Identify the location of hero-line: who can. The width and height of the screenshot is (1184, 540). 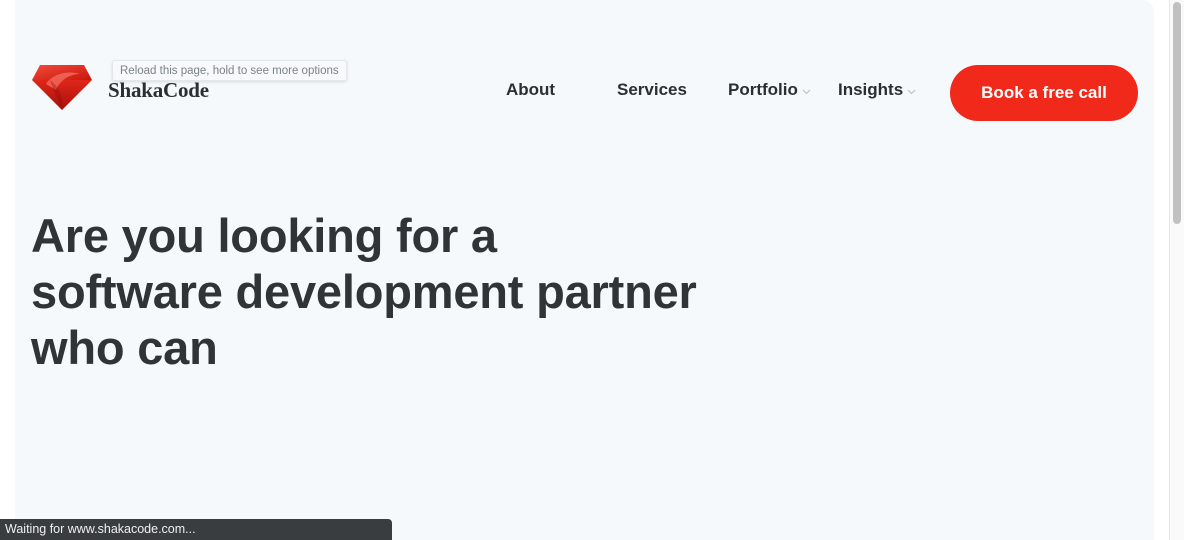
(124, 347).